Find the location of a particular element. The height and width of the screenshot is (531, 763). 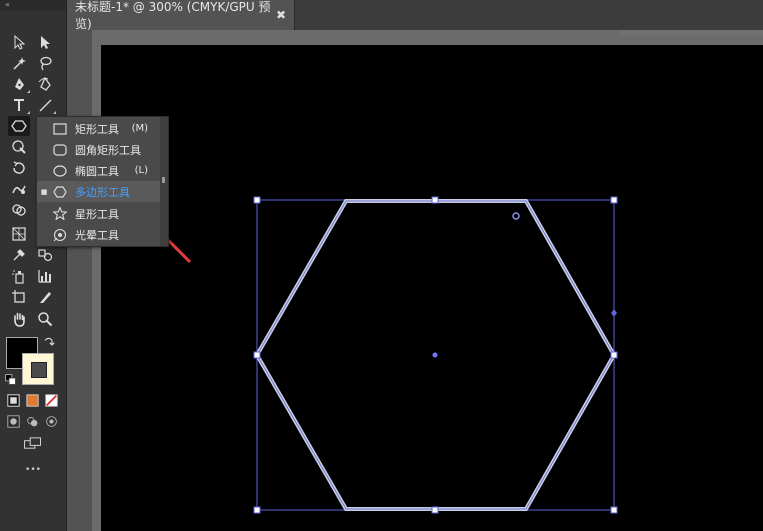

eyedropper-tool is located at coordinates (19, 255).